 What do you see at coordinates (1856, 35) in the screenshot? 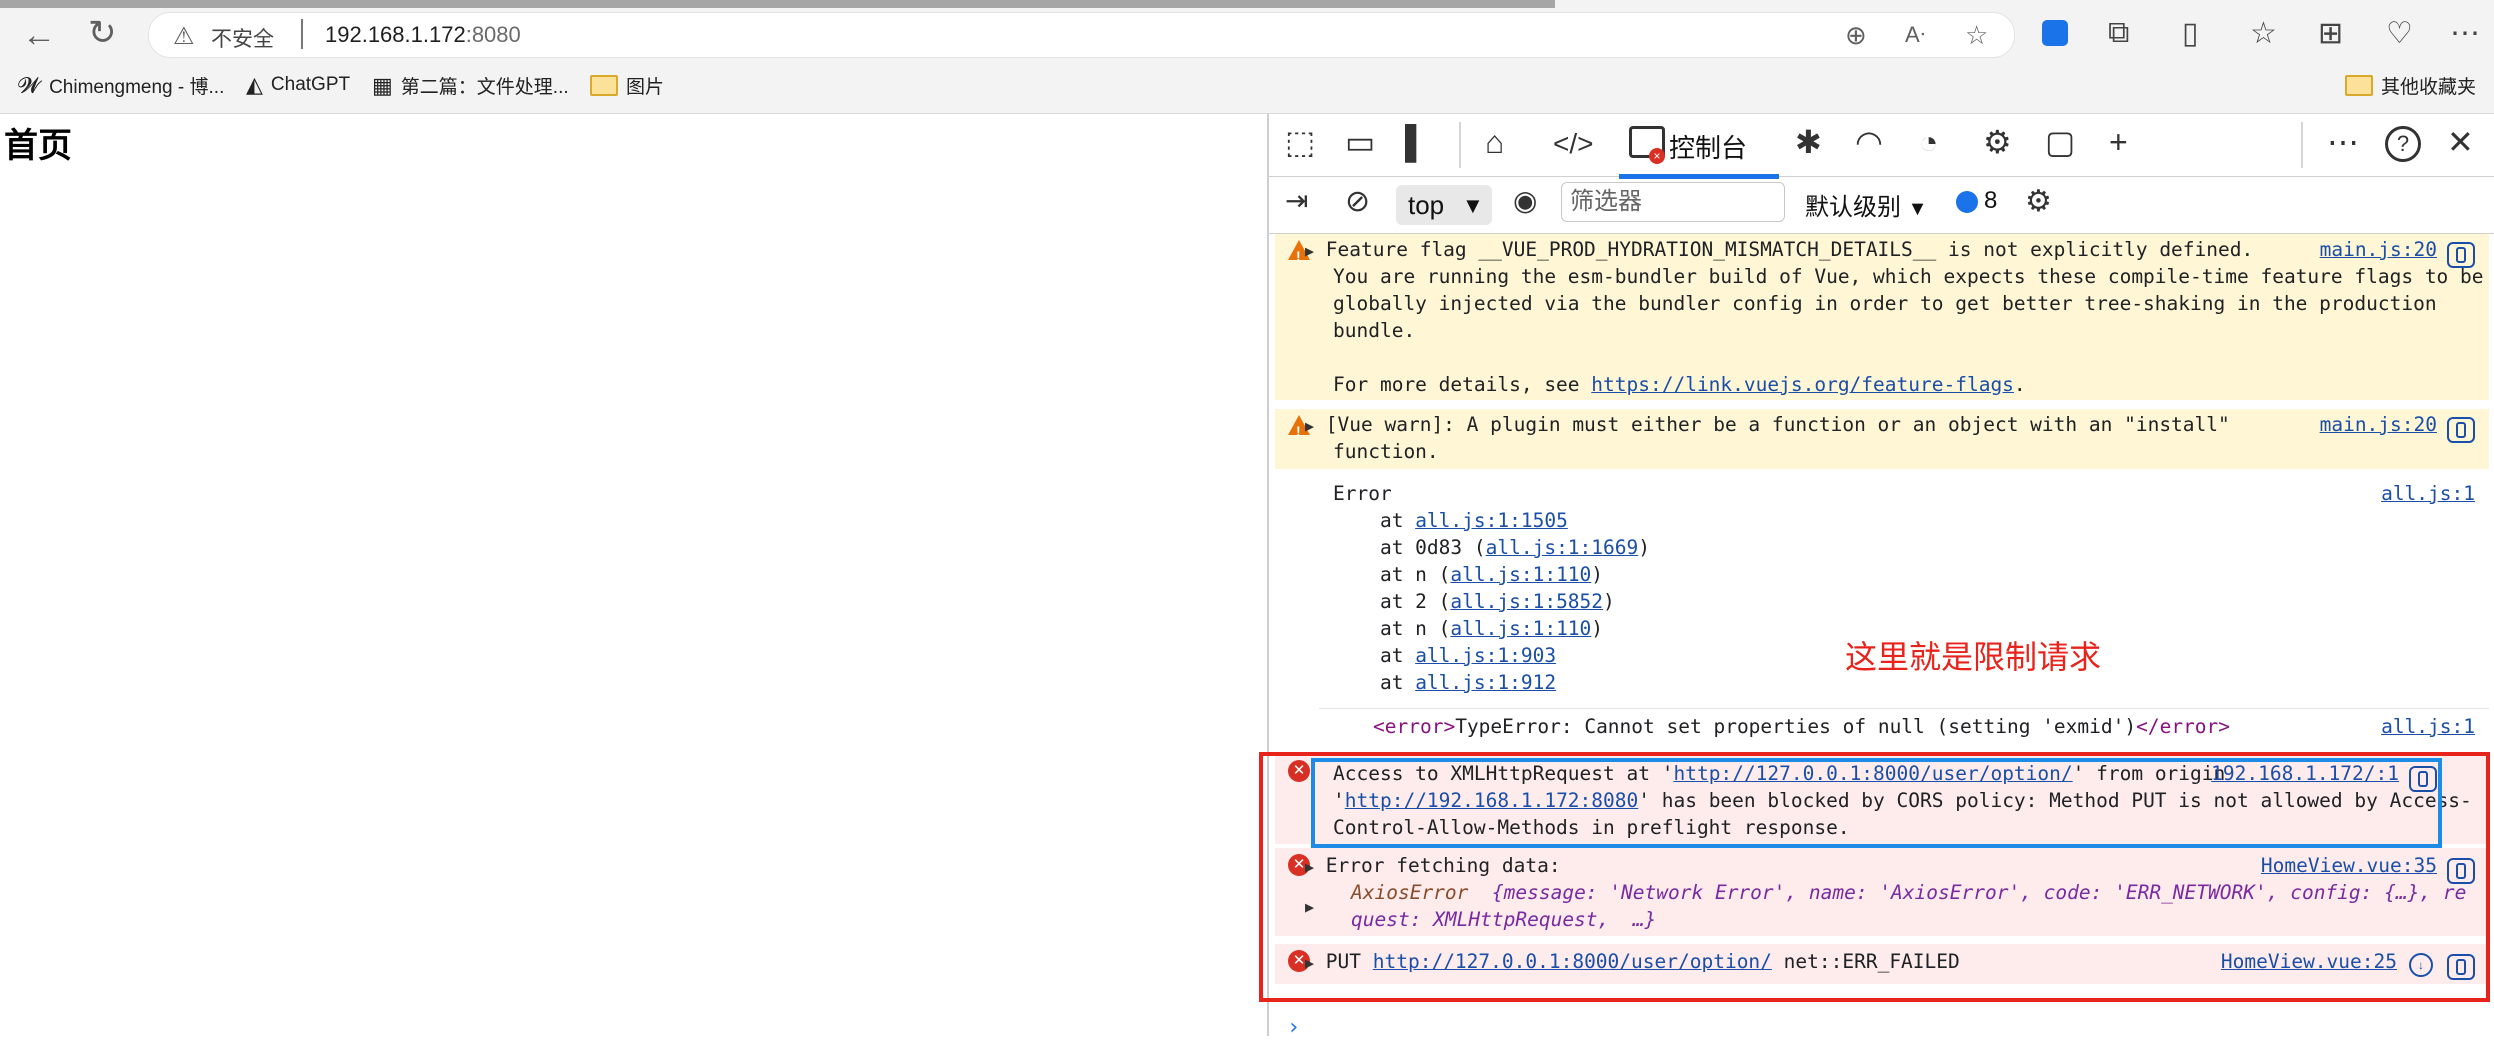
I see `zoom-icon: ⊕` at bounding box center [1856, 35].